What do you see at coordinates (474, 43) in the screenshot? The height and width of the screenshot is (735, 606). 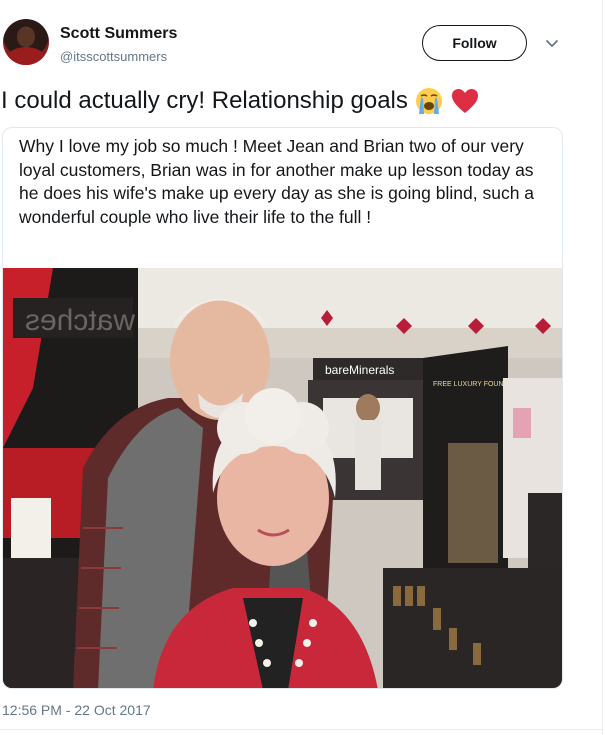 I see `follow-button: Follow` at bounding box center [474, 43].